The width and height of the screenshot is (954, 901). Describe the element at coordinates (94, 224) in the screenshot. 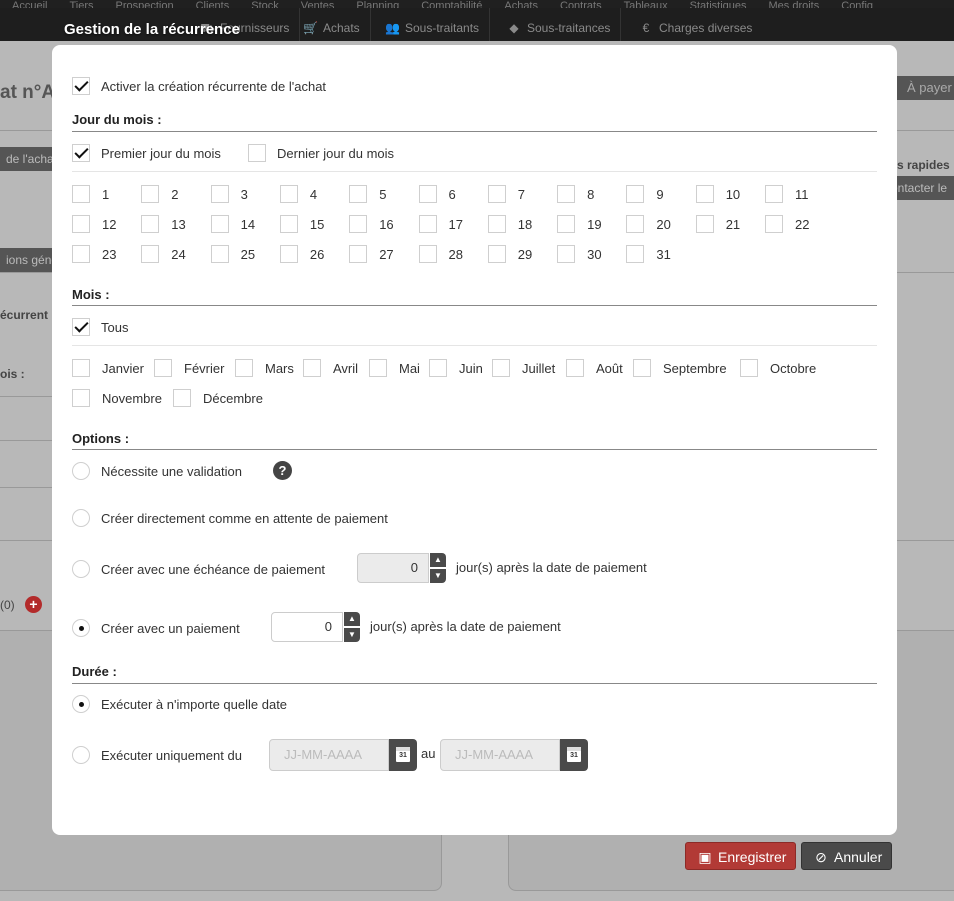

I see `day-12-option: 12` at that location.